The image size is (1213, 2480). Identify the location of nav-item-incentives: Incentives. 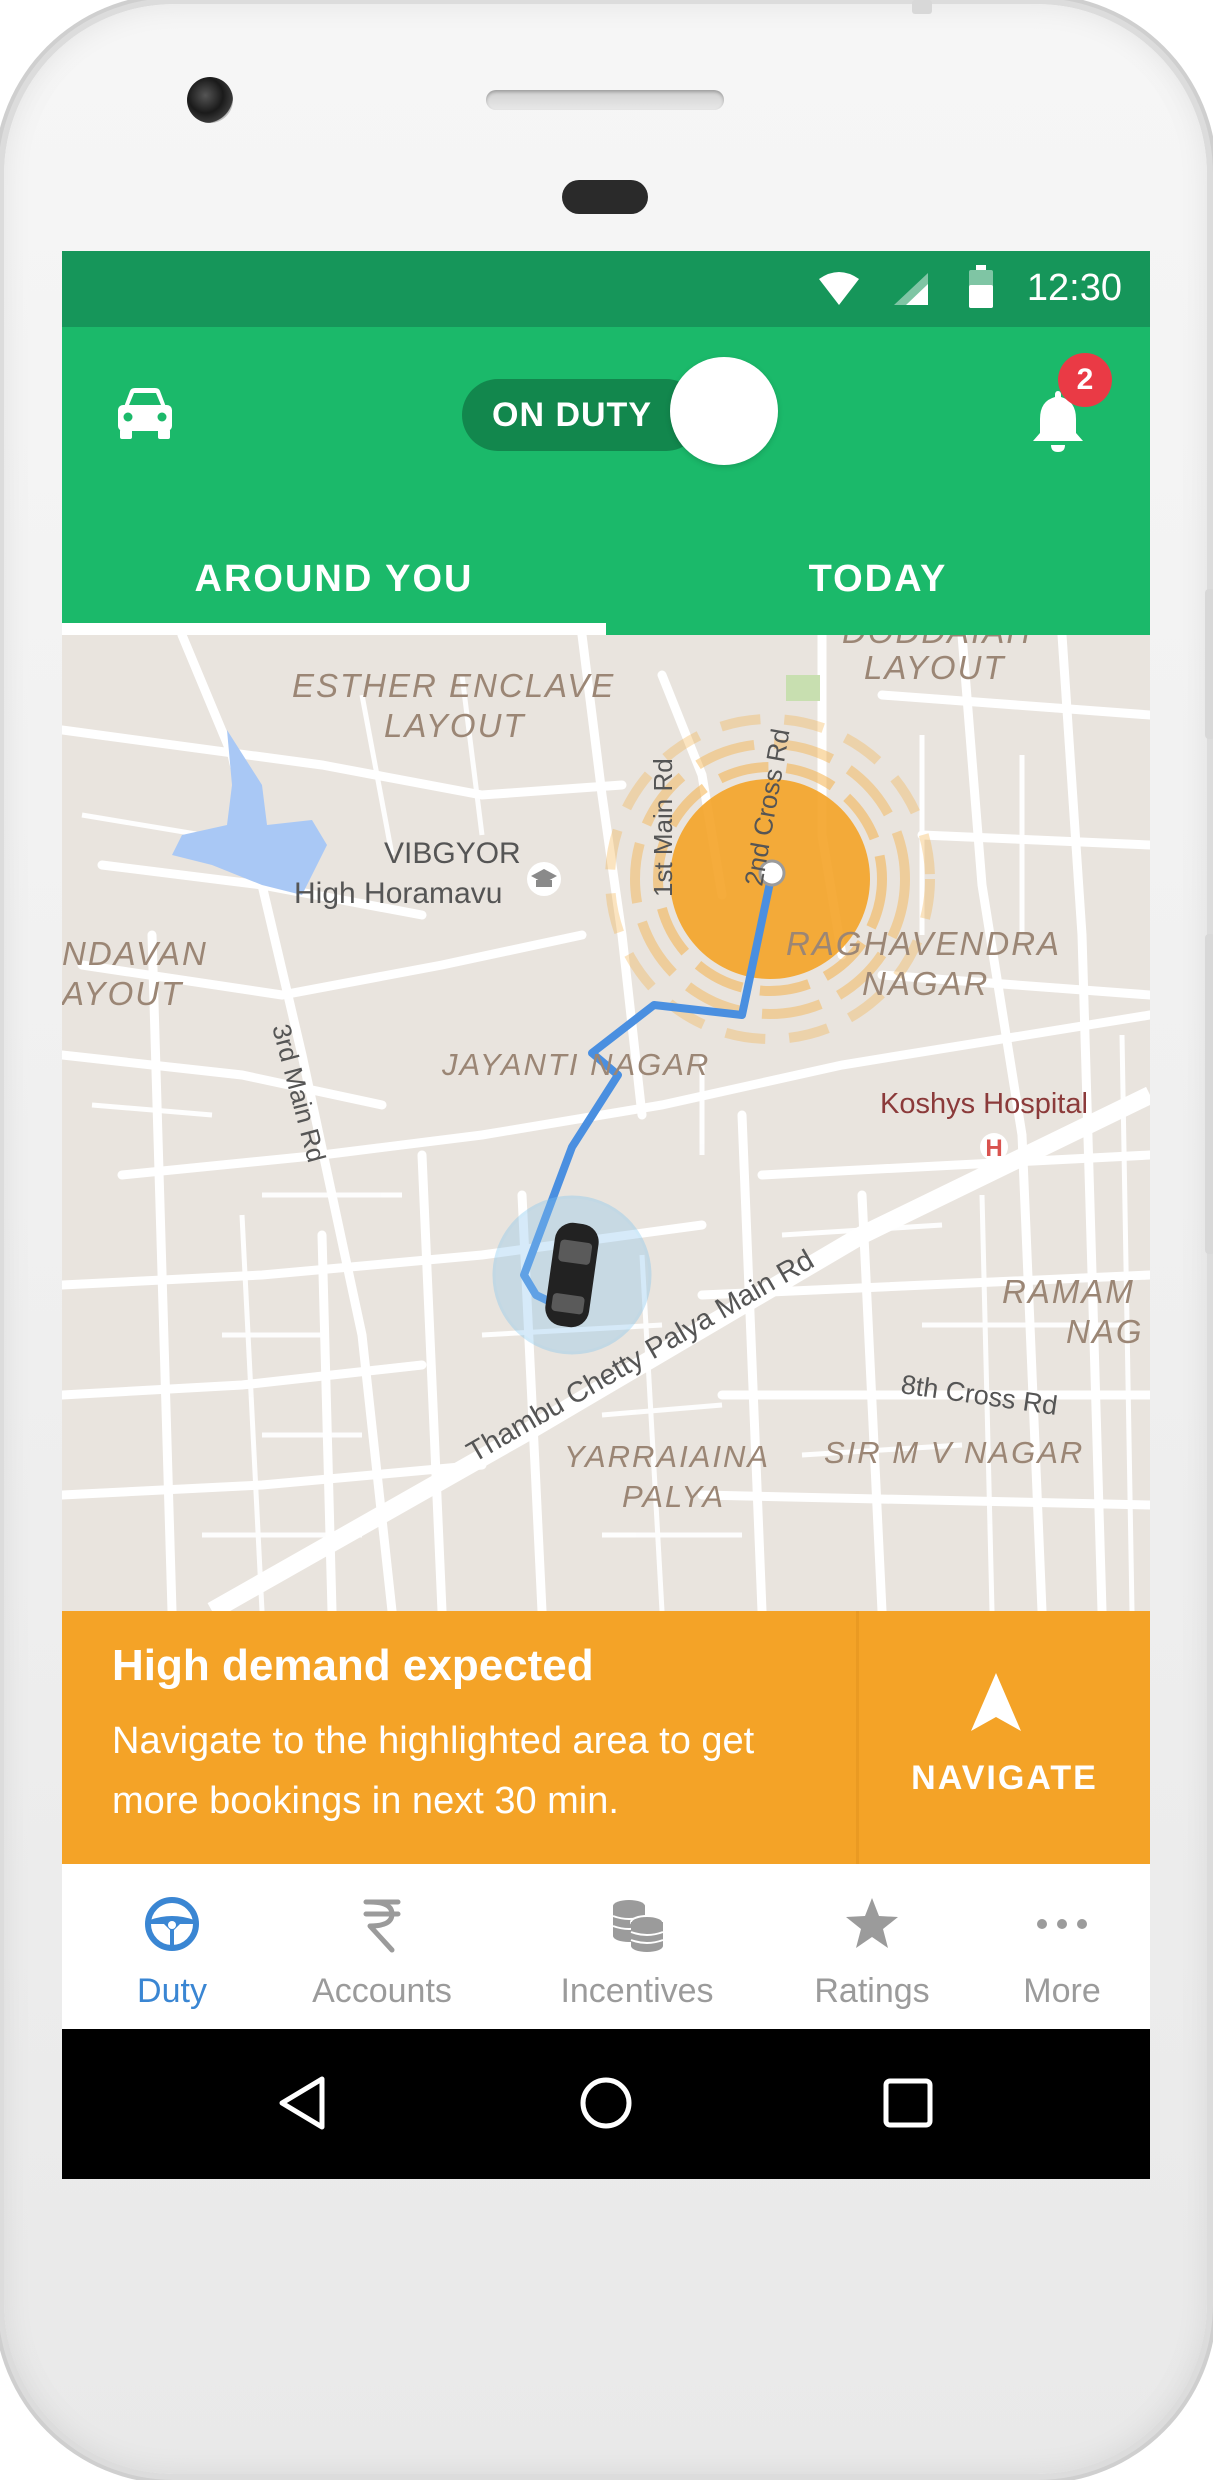
(637, 1946).